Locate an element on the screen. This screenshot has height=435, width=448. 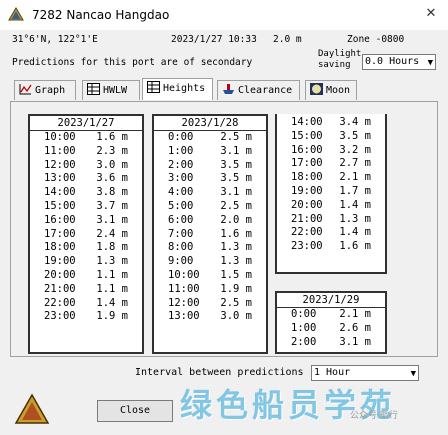
row-time: 17:00 is located at coordinates (307, 163).